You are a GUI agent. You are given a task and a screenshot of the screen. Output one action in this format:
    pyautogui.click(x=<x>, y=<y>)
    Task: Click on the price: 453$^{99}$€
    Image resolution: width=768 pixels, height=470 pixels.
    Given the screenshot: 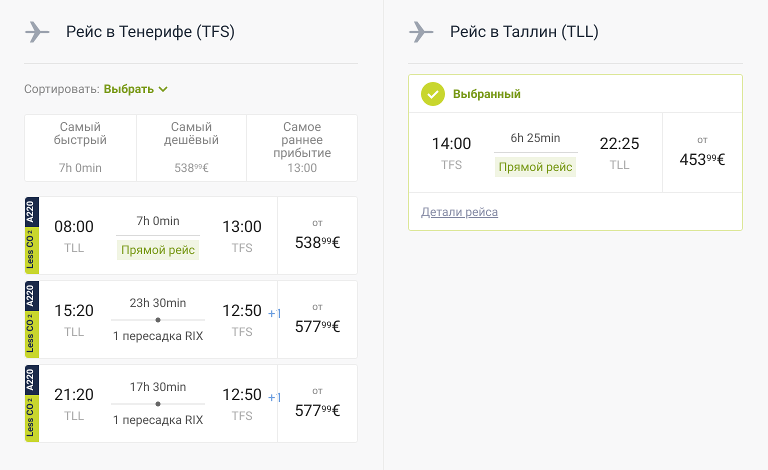 What is the action you would take?
    pyautogui.click(x=702, y=160)
    